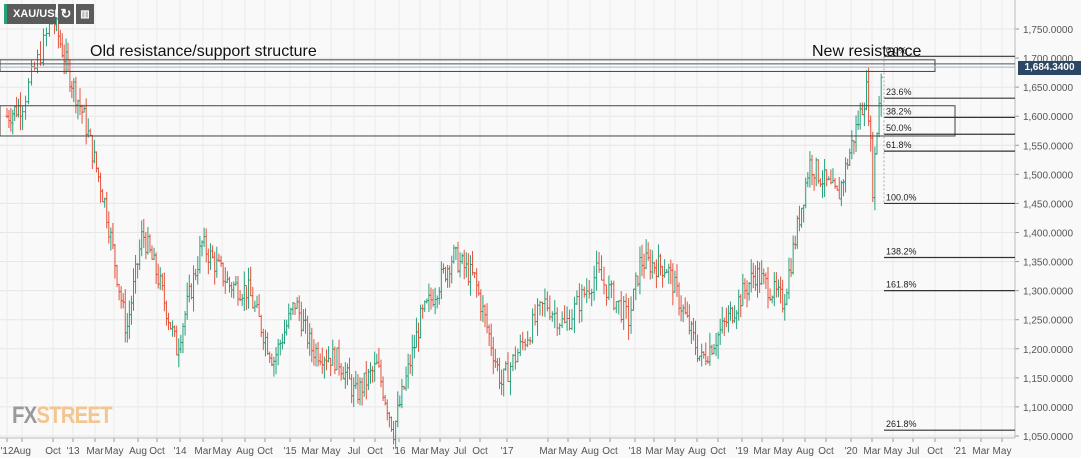 The width and height of the screenshot is (1081, 458). I want to click on x-tick-label: '20, so click(850, 451).